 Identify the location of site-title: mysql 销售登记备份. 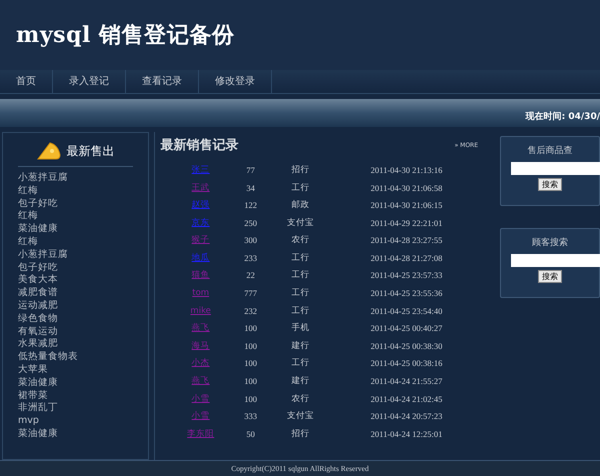
(125, 35).